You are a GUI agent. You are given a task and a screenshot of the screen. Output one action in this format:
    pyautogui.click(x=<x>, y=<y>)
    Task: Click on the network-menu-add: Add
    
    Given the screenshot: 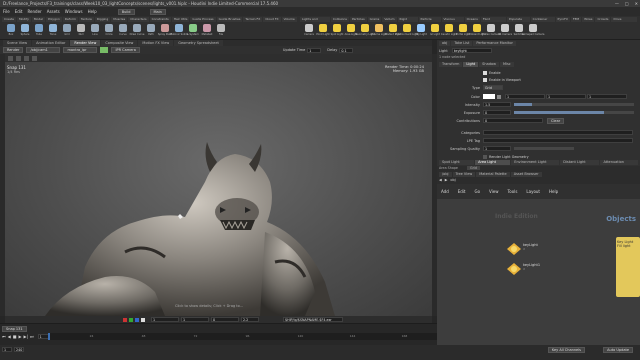 What is the action you would take?
    pyautogui.click(x=445, y=191)
    